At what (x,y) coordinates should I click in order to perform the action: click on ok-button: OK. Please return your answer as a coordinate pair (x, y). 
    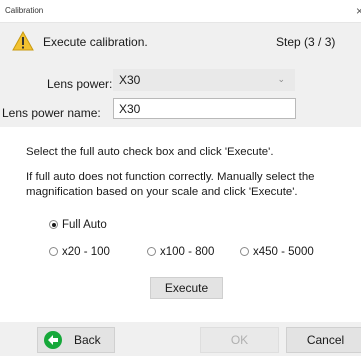
    Looking at the image, I should click on (239, 340).